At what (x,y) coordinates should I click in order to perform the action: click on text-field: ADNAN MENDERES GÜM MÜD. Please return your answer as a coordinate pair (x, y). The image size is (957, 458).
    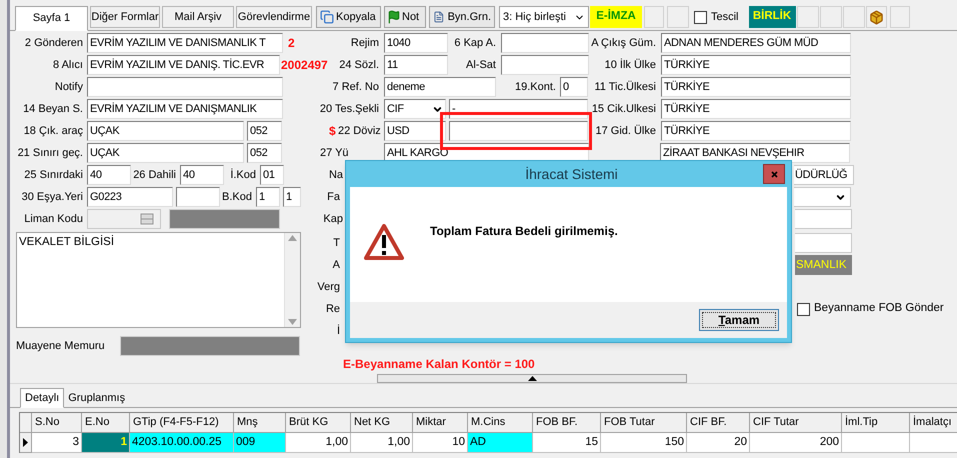
    Looking at the image, I should click on (756, 43).